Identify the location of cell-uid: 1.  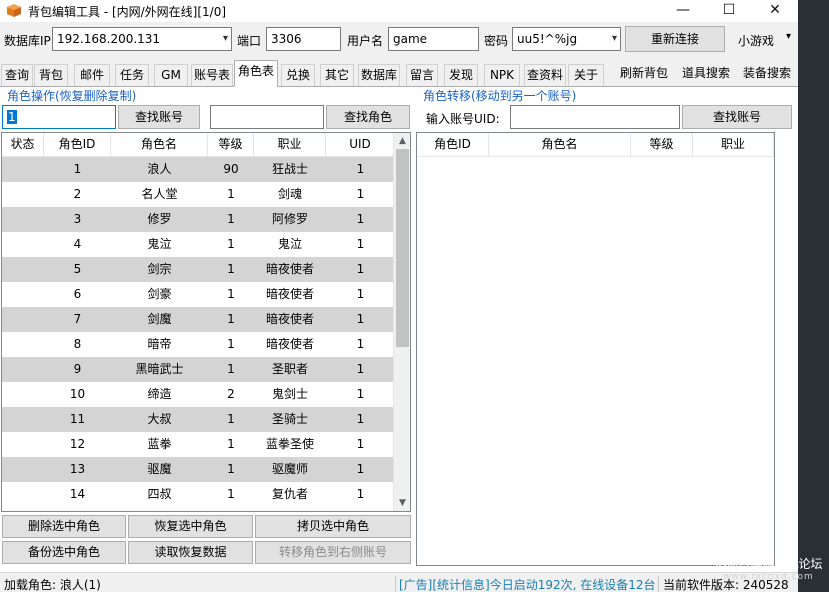
(360, 419).